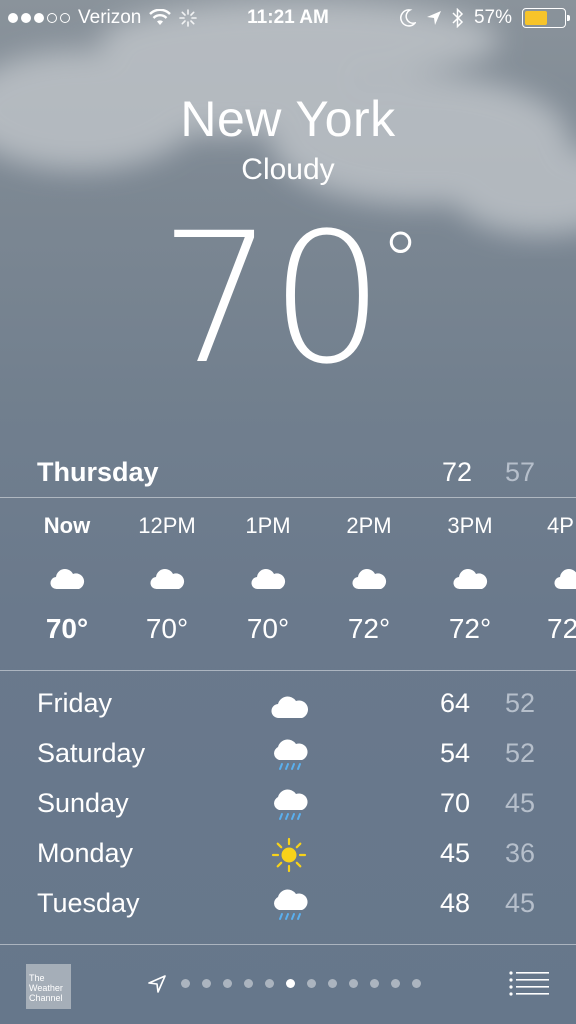 This screenshot has height=1024, width=576. Describe the element at coordinates (75, 703) in the screenshot. I see `day-name: Friday` at that location.